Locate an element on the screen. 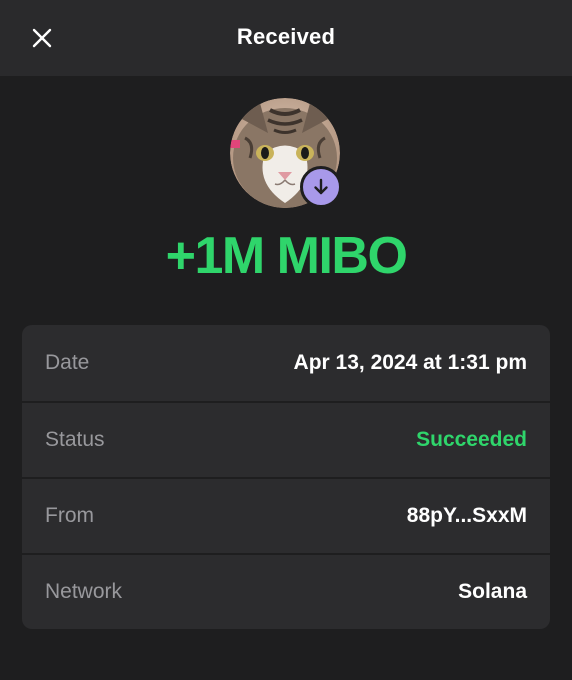 Image resolution: width=572 pixels, height=680 pixels. detail-row-date: Date Apr 13, 2024 at 1:31 pm is located at coordinates (286, 363).